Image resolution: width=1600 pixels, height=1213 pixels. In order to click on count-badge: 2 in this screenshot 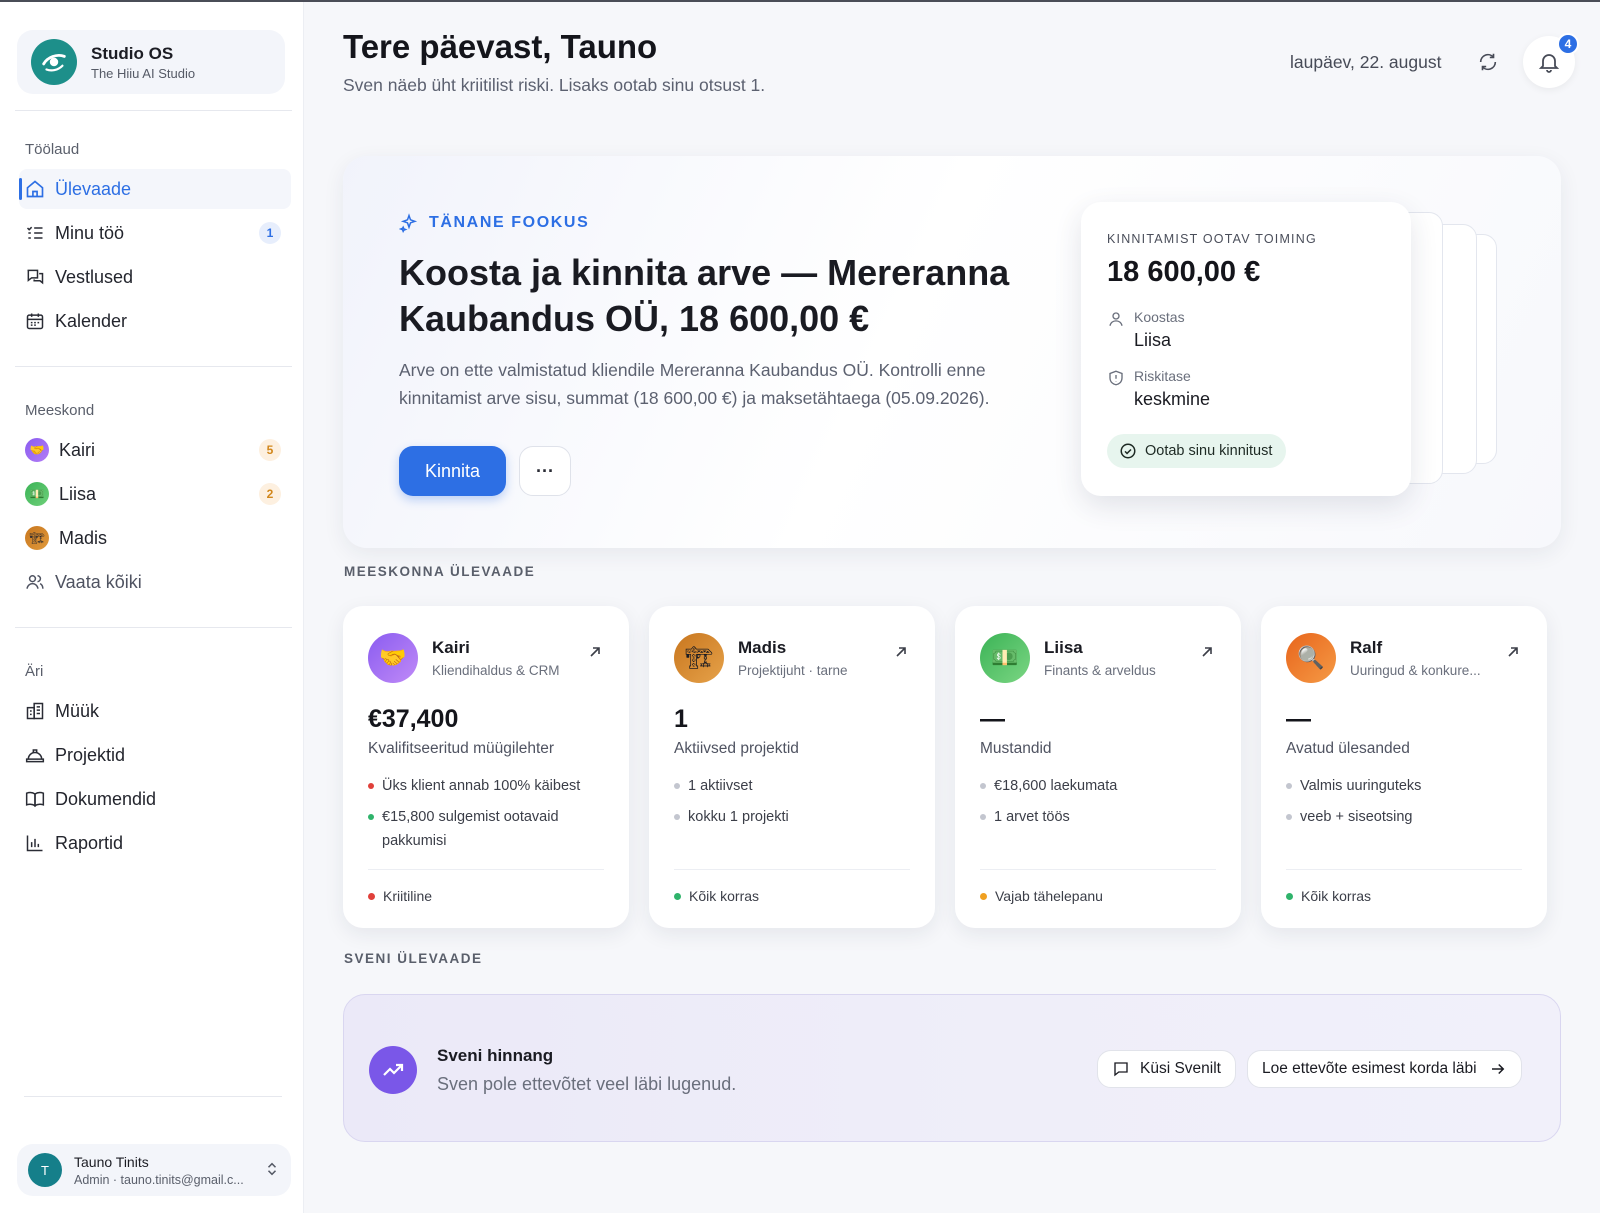, I will do `click(270, 494)`.